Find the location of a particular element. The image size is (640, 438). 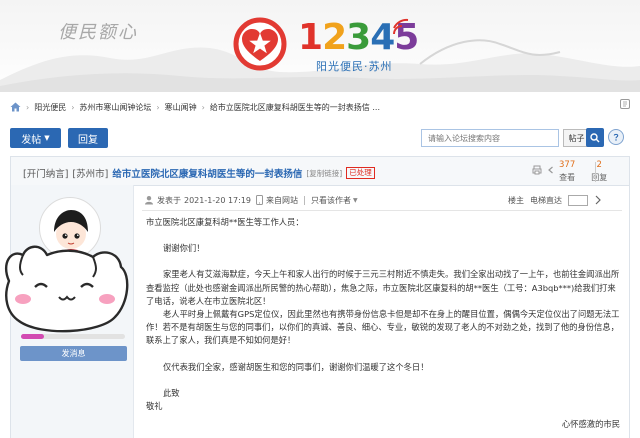

posted-prefix: 发表于 is located at coordinates (169, 200).